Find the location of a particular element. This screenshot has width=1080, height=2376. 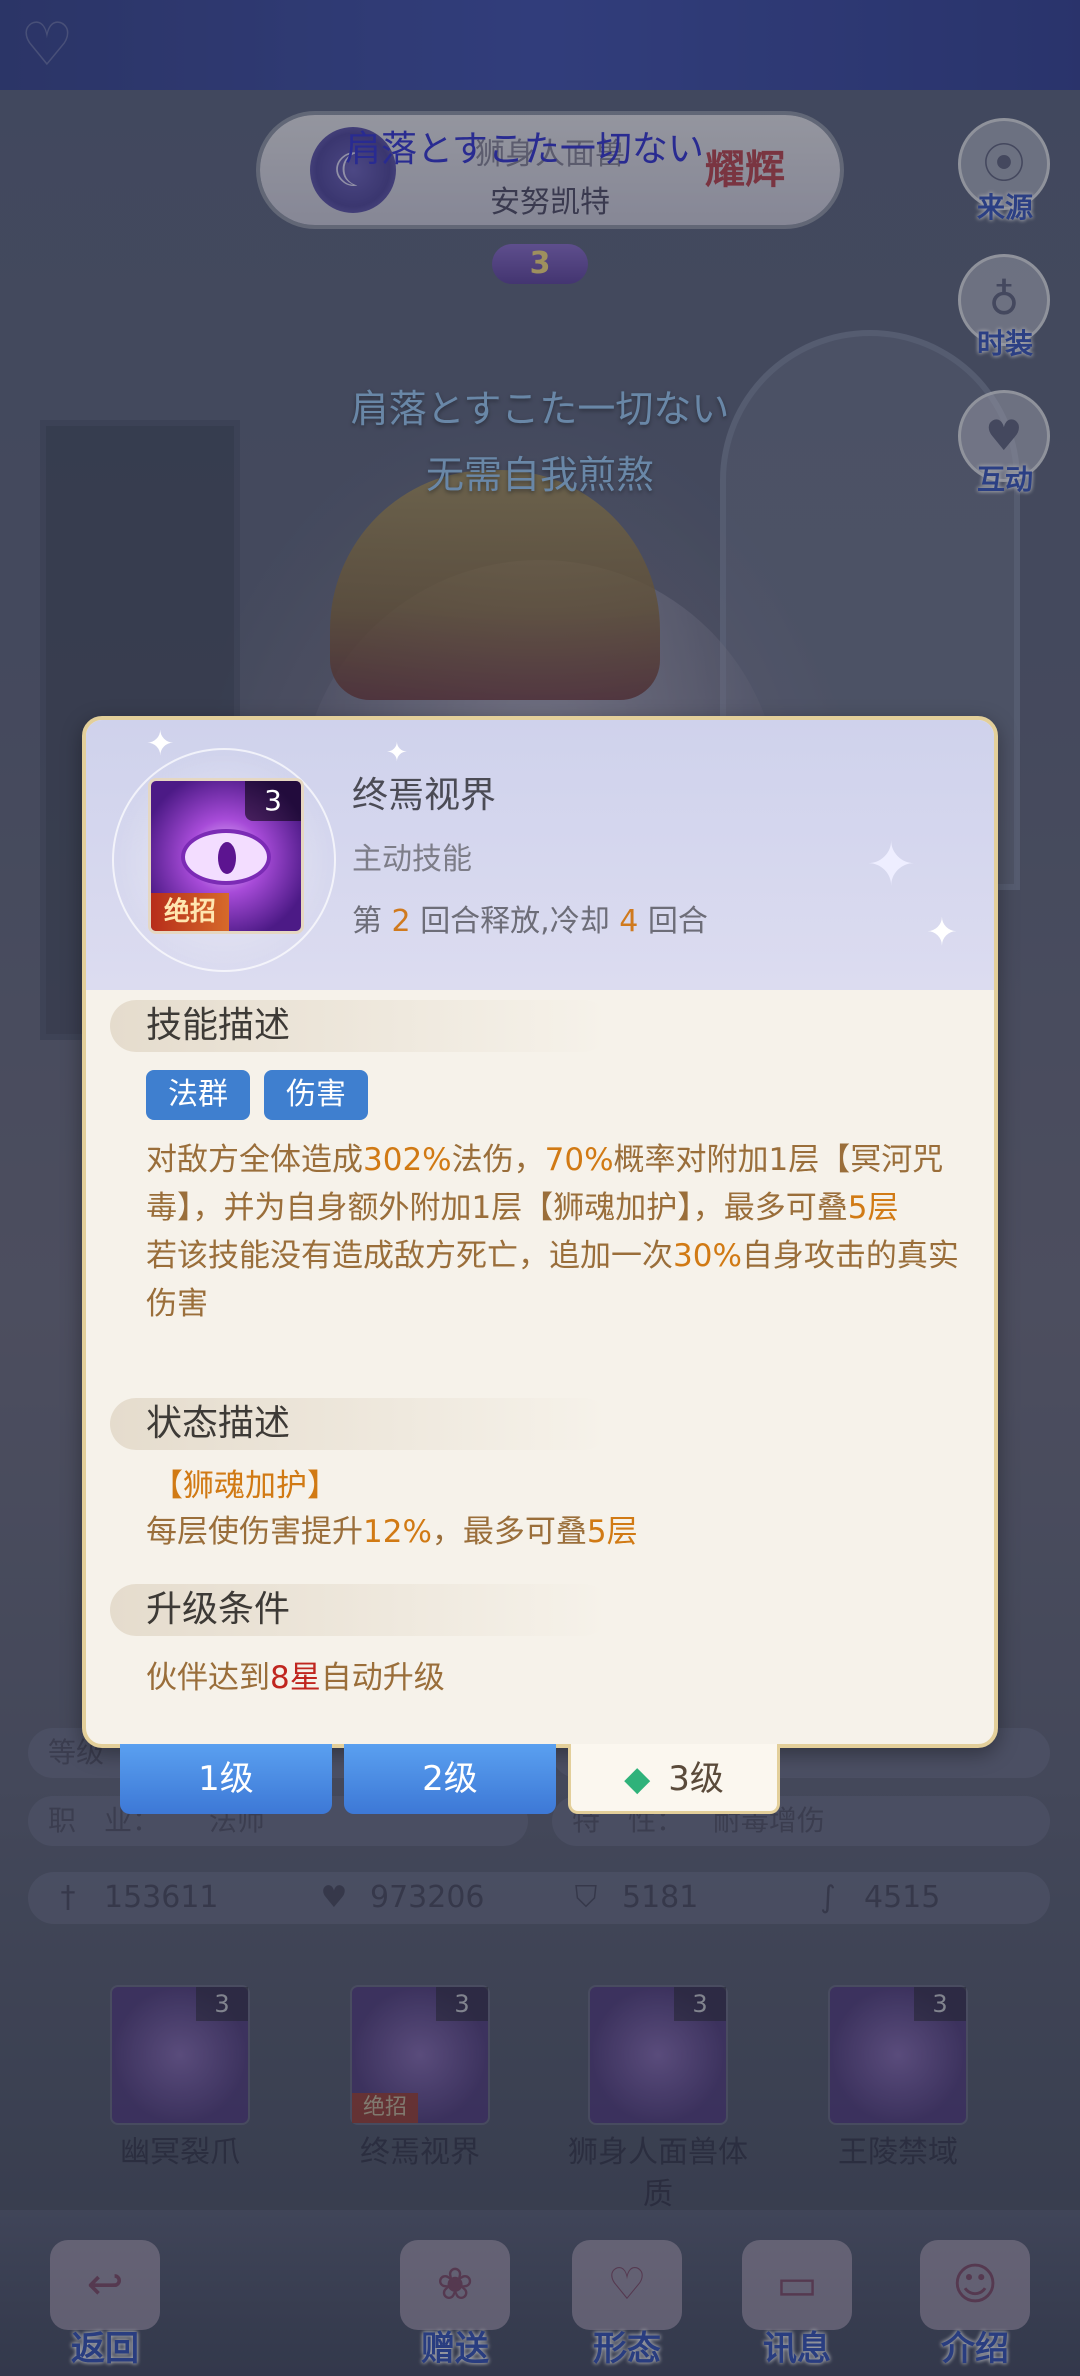

desc-text: 对敌方全体造成 is located at coordinates (254, 1160).